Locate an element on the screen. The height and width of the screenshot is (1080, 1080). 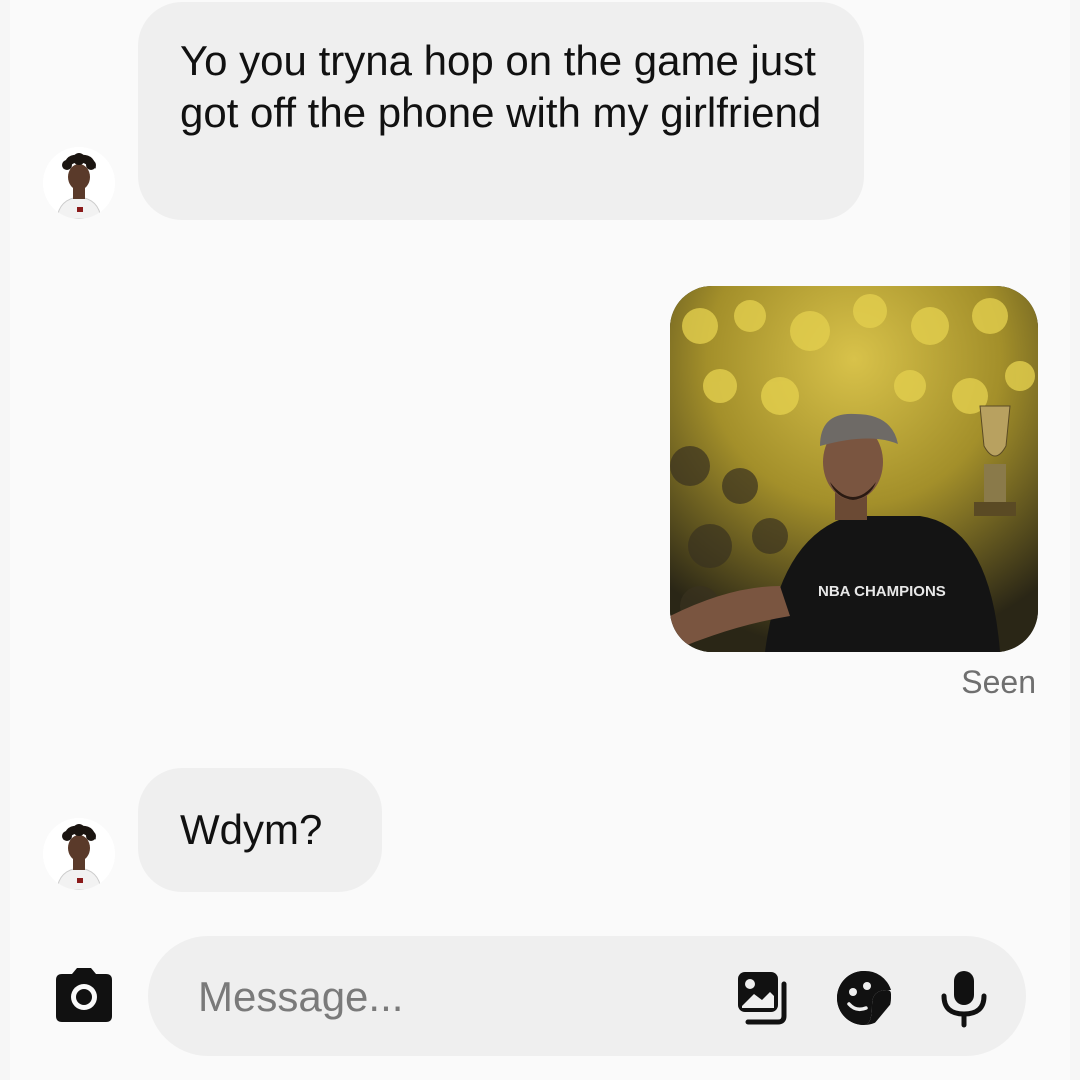
message-composer is located at coordinates (587, 996).